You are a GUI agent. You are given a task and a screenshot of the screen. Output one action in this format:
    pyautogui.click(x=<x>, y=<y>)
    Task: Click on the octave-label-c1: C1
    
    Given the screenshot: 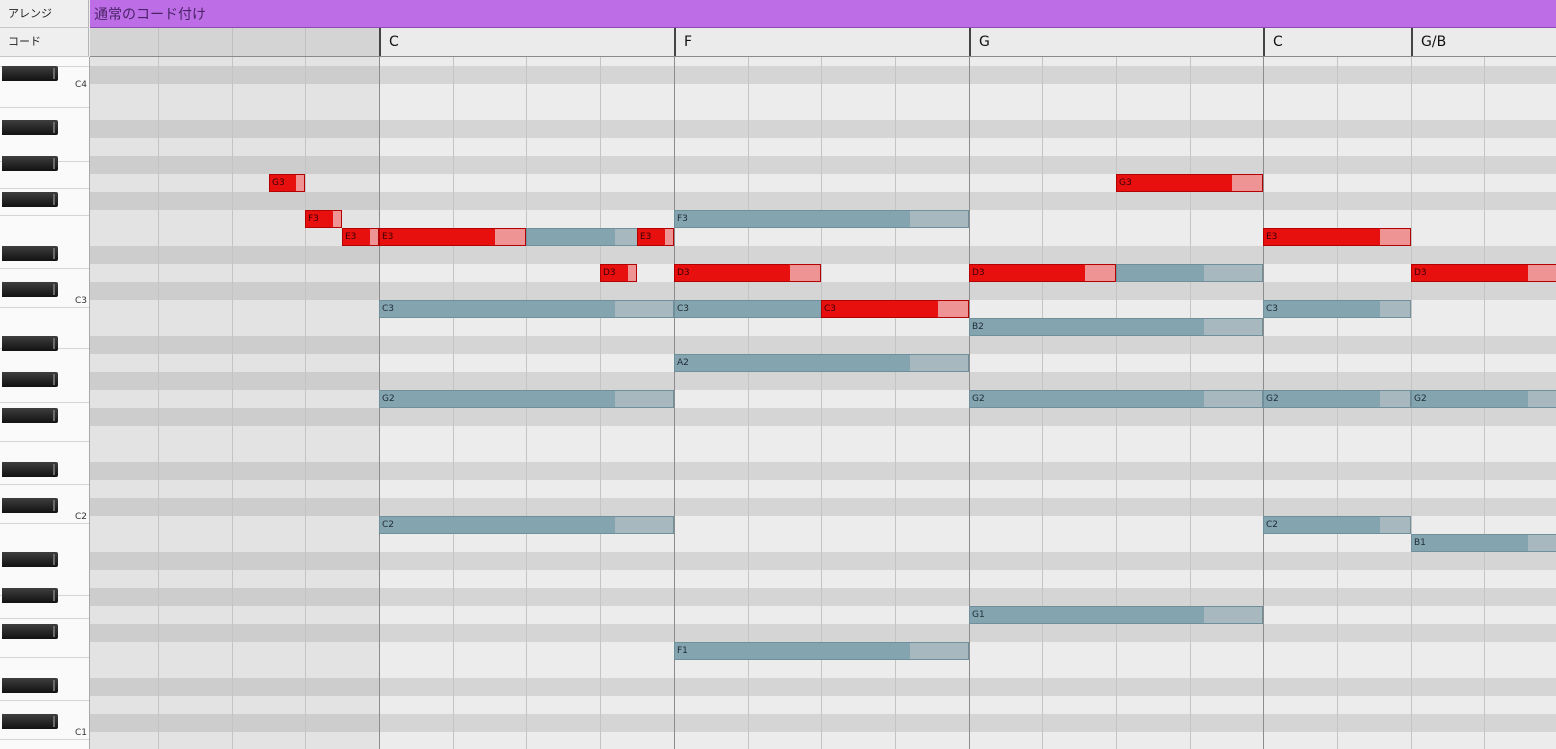 What is the action you would take?
    pyautogui.click(x=80, y=733)
    